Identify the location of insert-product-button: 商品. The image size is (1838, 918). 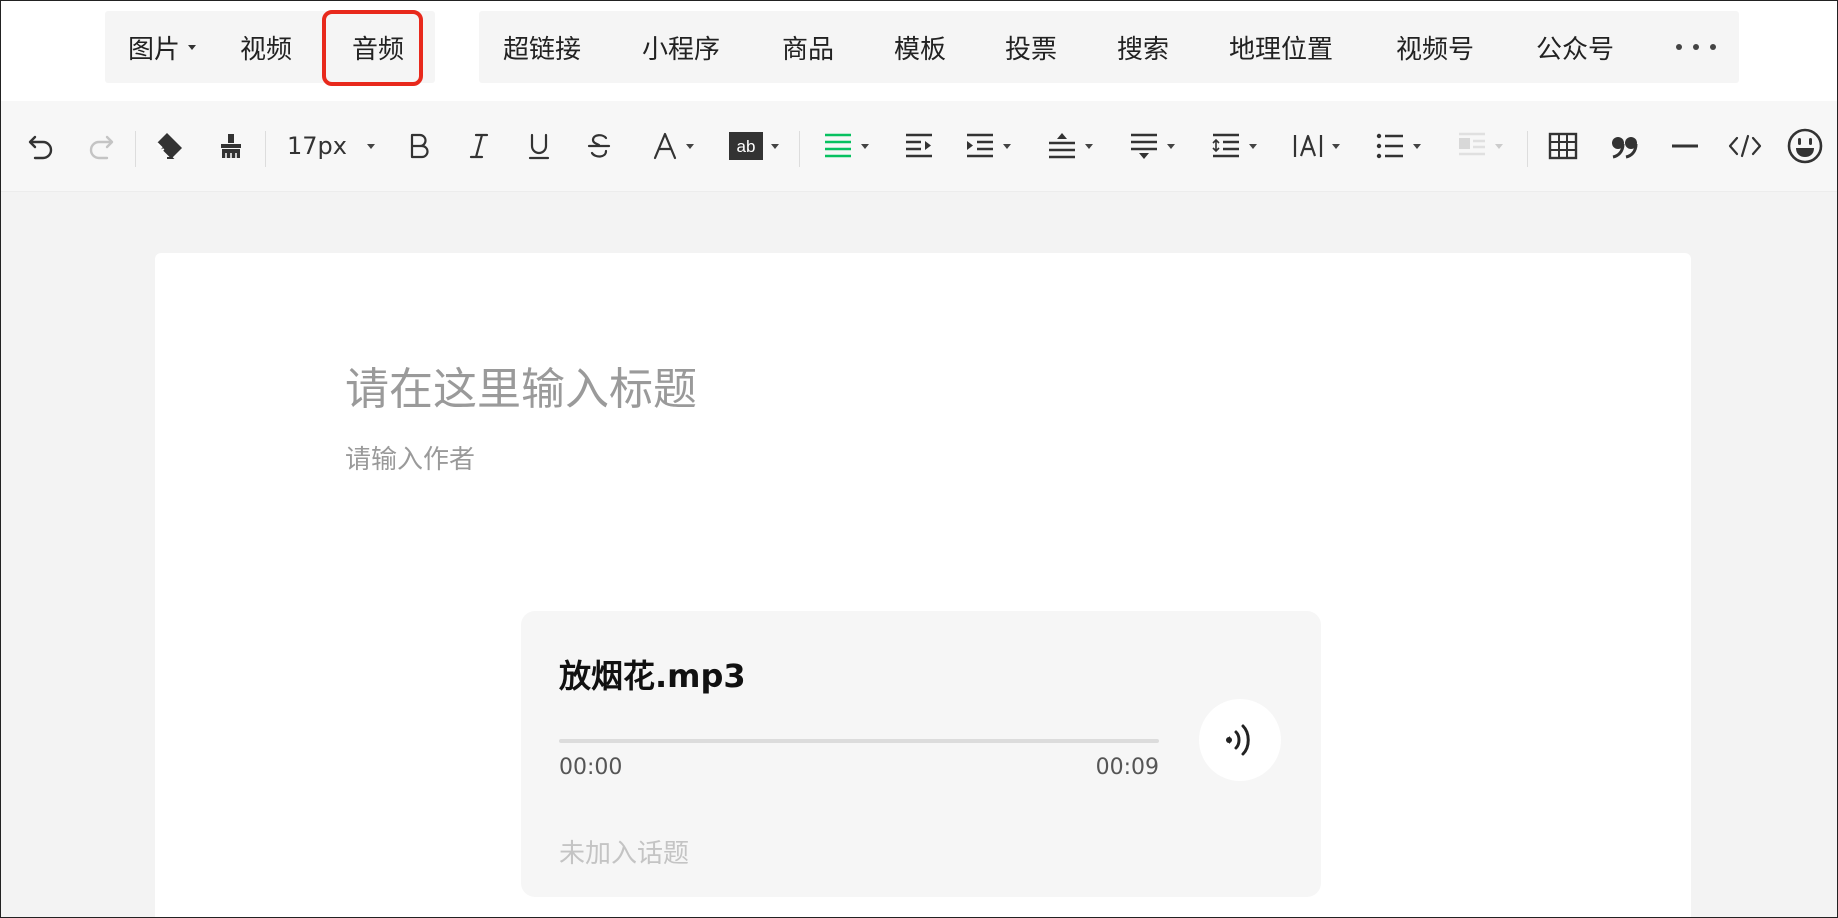
(808, 47).